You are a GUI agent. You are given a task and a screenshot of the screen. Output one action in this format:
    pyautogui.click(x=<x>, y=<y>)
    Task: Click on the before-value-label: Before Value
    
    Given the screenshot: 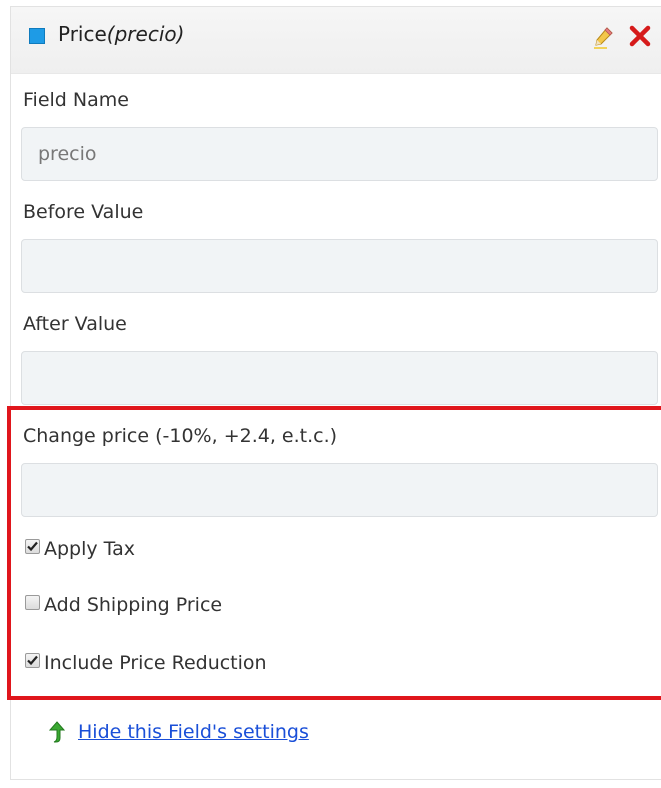 What is the action you would take?
    pyautogui.click(x=83, y=212)
    